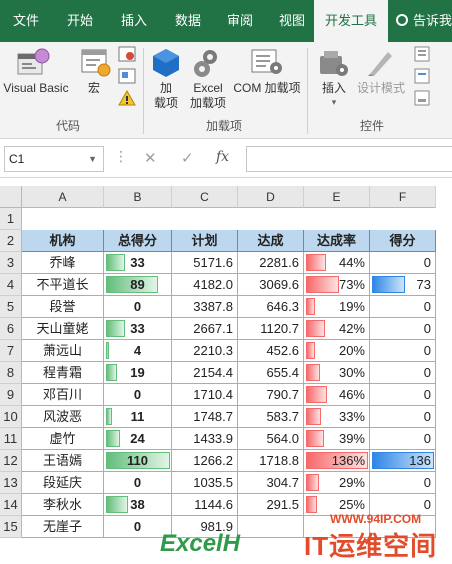 Image resolution: width=452 pixels, height=564 pixels. What do you see at coordinates (271, 417) in the screenshot?
I see `table-cell-actual: 583.7` at bounding box center [271, 417].